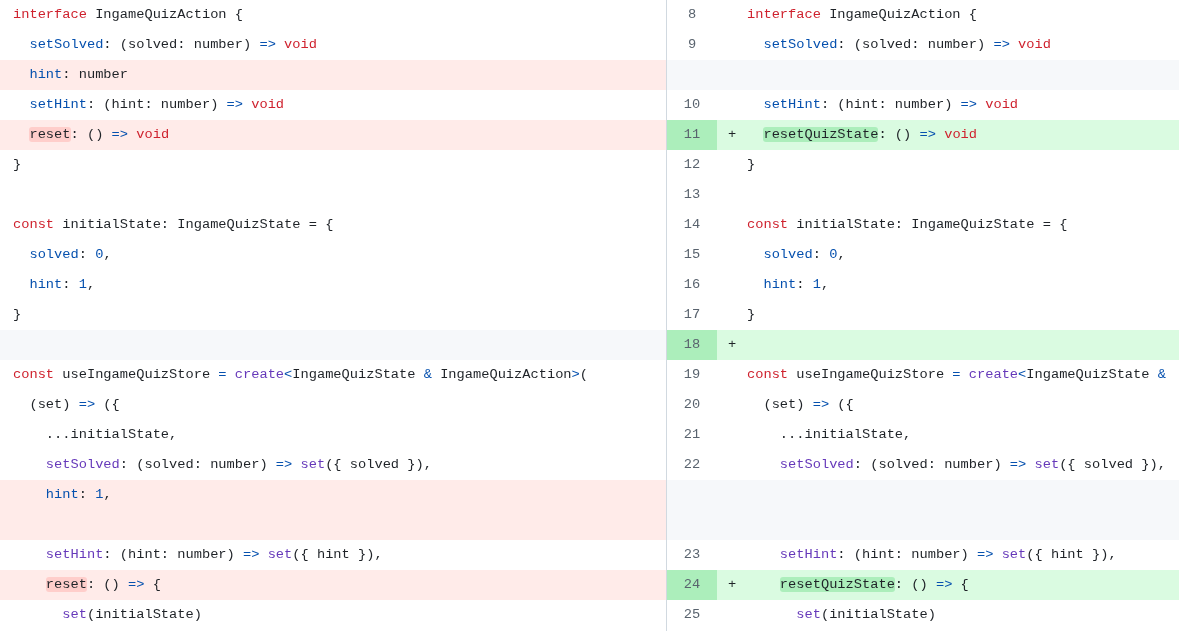 Image resolution: width=1179 pixels, height=631 pixels. Describe the element at coordinates (692, 14) in the screenshot. I see `line-number: 8` at that location.